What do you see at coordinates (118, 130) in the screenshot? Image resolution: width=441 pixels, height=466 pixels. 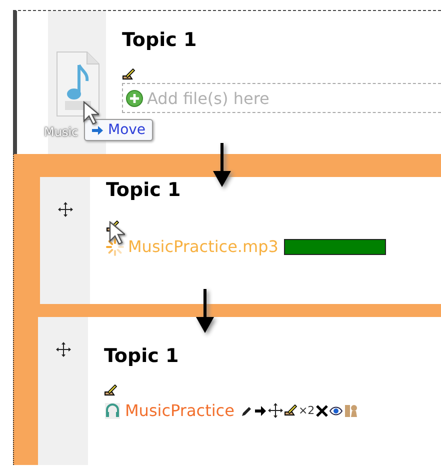 I see `move-tooltip: Move` at bounding box center [118, 130].